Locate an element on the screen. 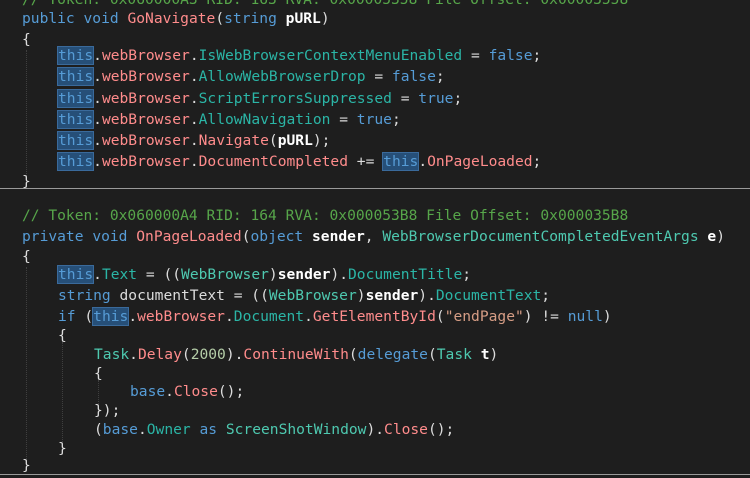 The width and height of the screenshot is (750, 478). keyword: null is located at coordinates (585, 316).